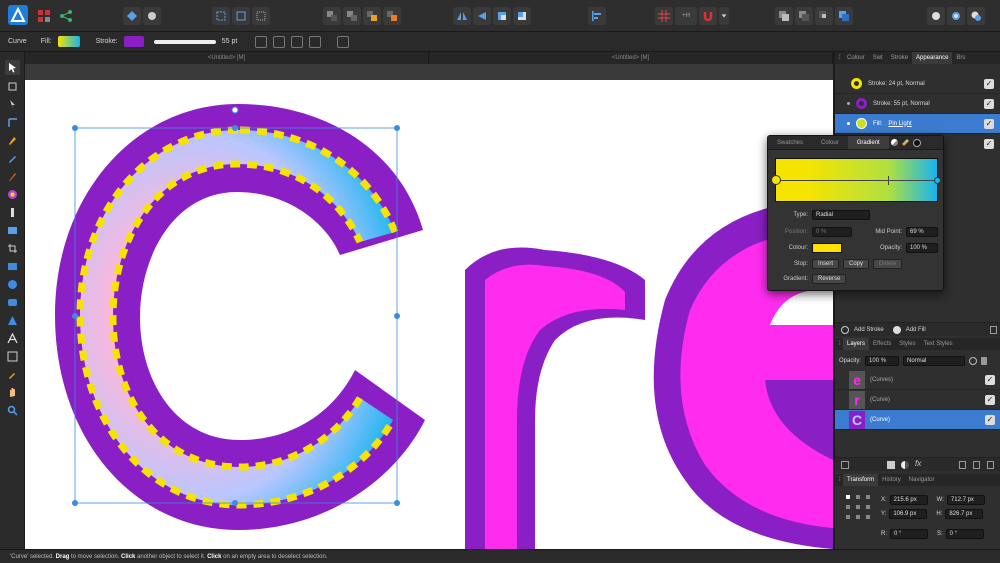 This screenshot has width=1000, height=563. Describe the element at coordinates (964, 514) in the screenshot. I see `h-field: 826.7 px` at that location.